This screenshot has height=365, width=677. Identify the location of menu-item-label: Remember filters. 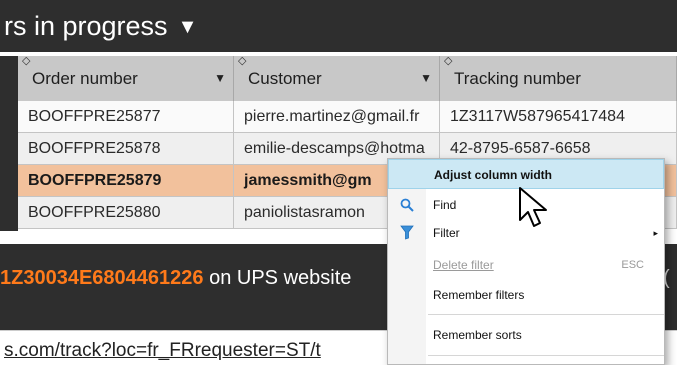
(479, 295).